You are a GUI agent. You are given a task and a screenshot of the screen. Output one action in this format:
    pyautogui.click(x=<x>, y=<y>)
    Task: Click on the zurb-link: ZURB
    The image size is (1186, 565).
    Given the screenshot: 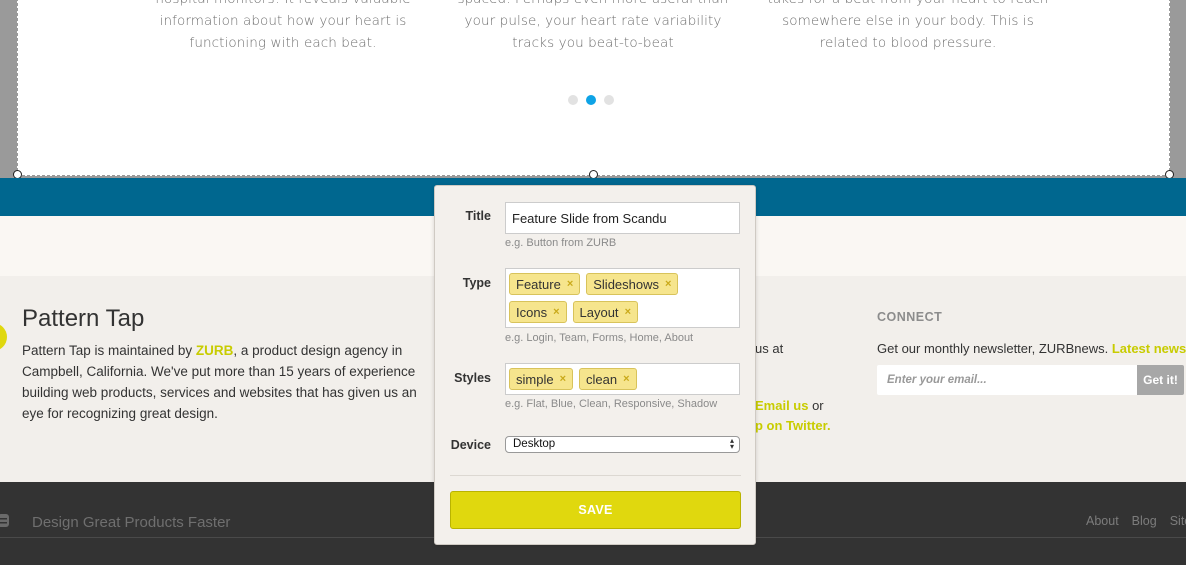 What is the action you would take?
    pyautogui.click(x=215, y=350)
    